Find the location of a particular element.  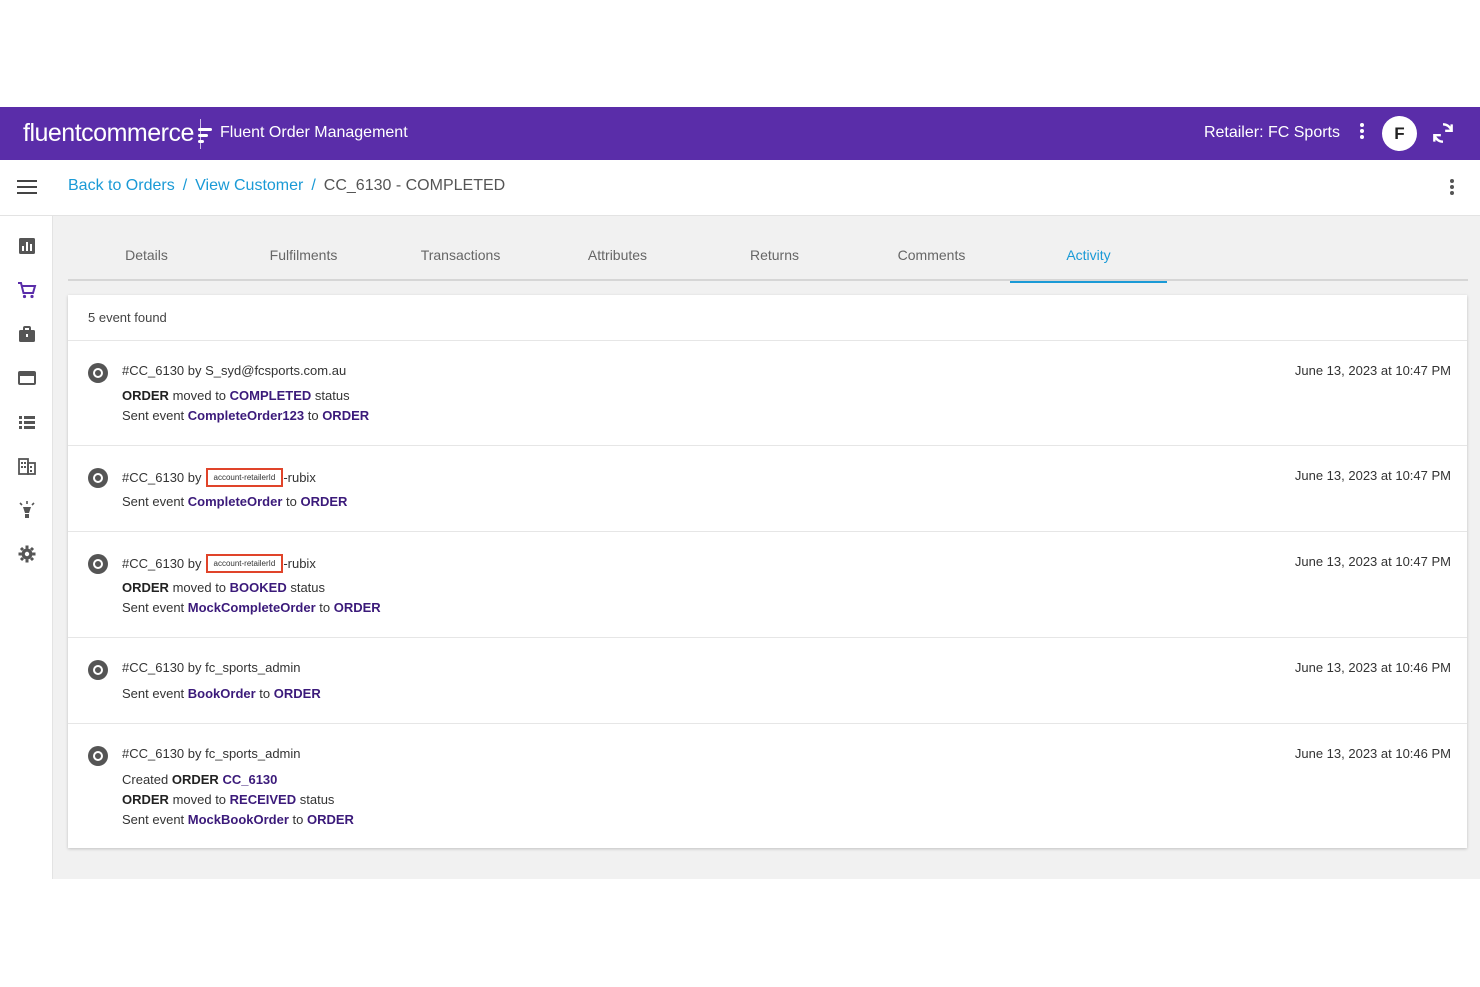

event-count: 5 event found is located at coordinates (127, 317).